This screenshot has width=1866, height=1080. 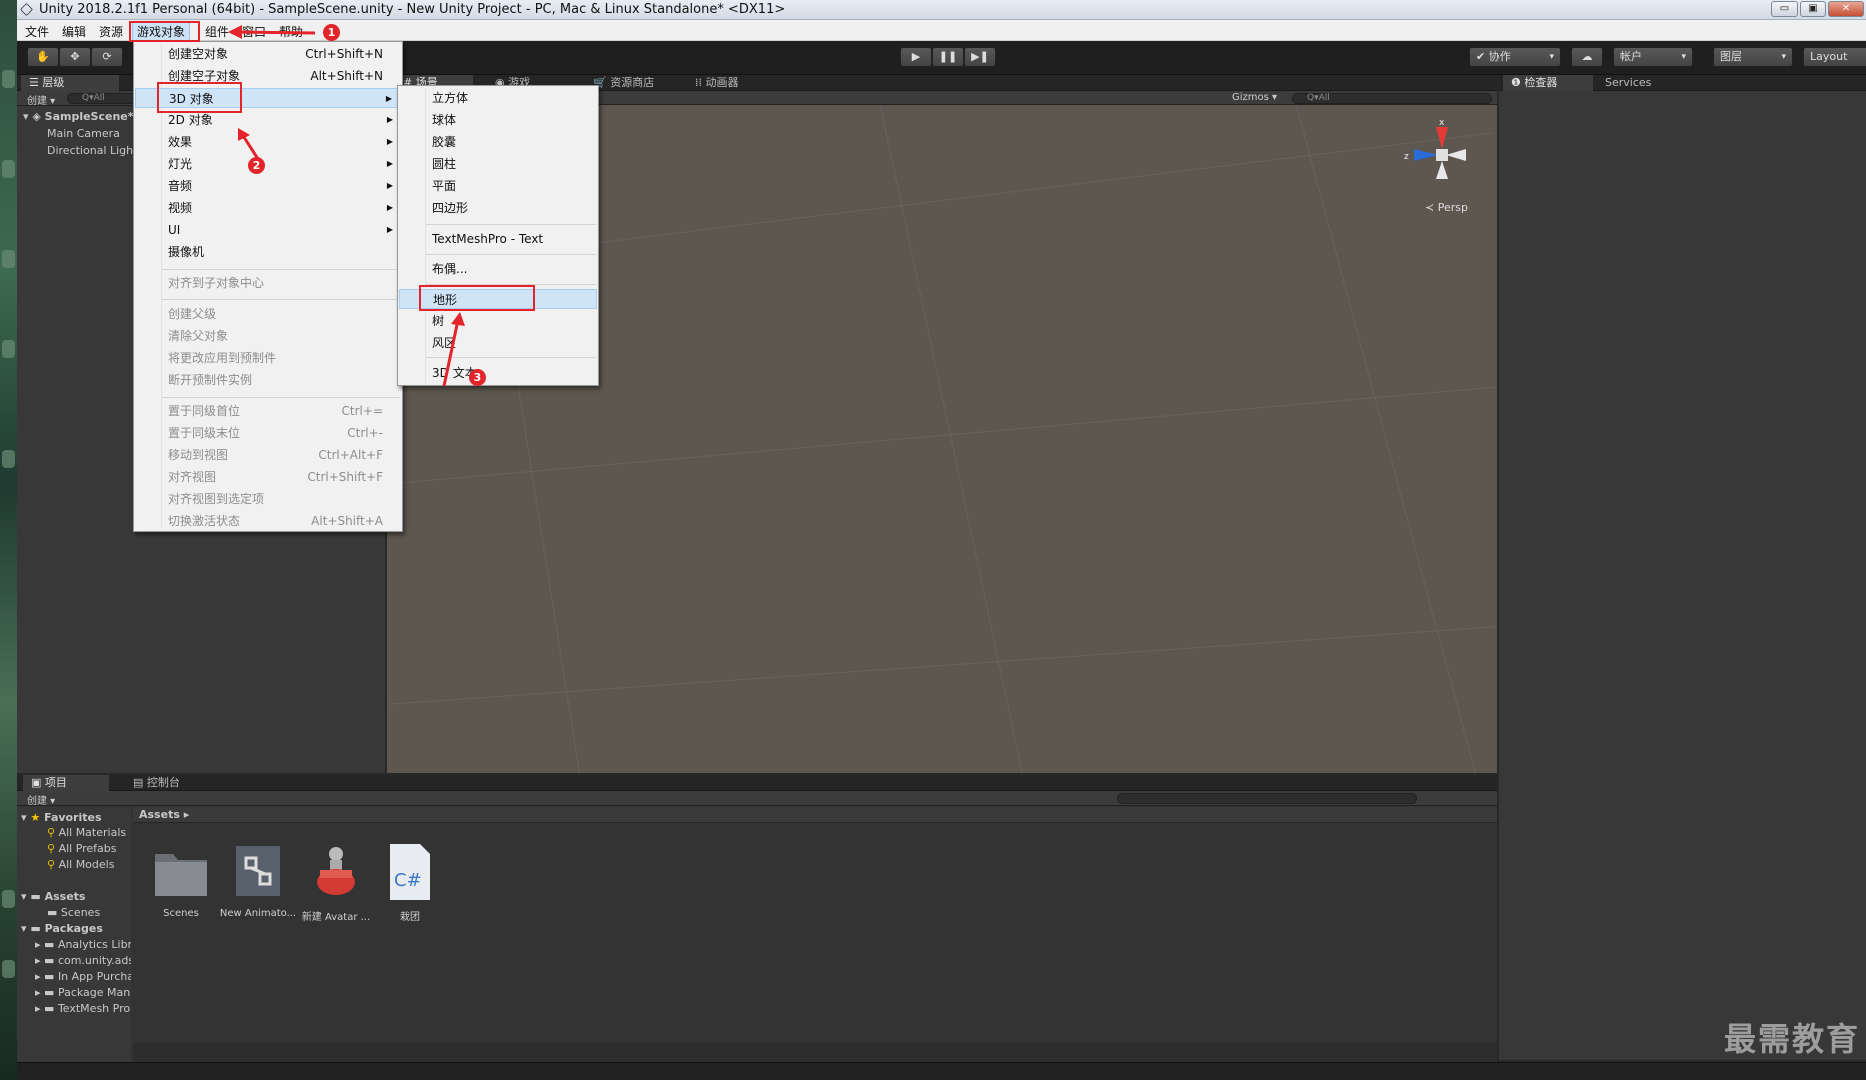 What do you see at coordinates (281, 269) in the screenshot?
I see `menu-separator` at bounding box center [281, 269].